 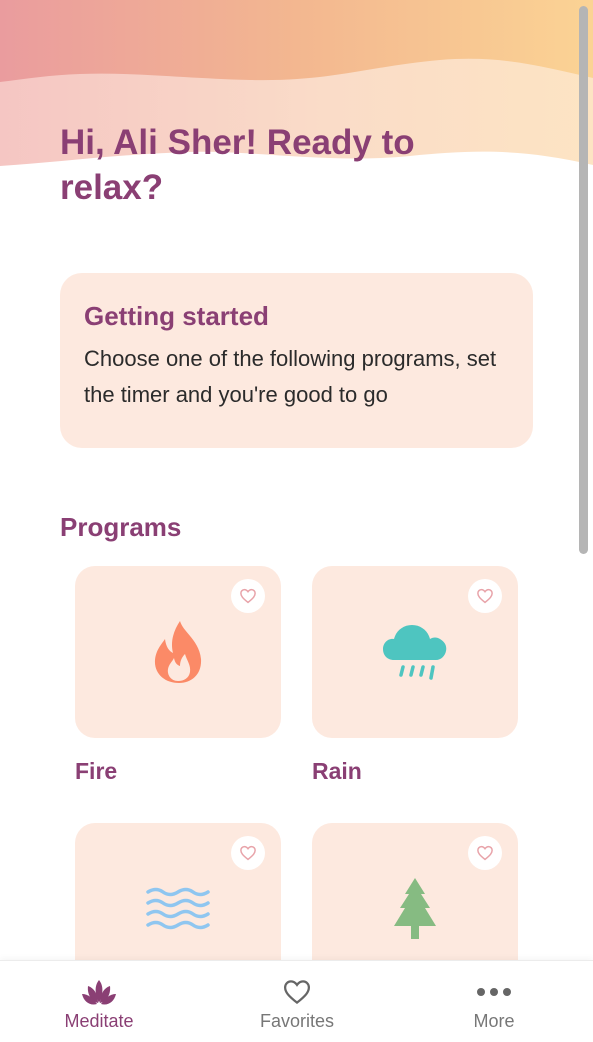 I want to click on bottom-navigation: Meditate Favorites More, so click(x=296, y=1001).